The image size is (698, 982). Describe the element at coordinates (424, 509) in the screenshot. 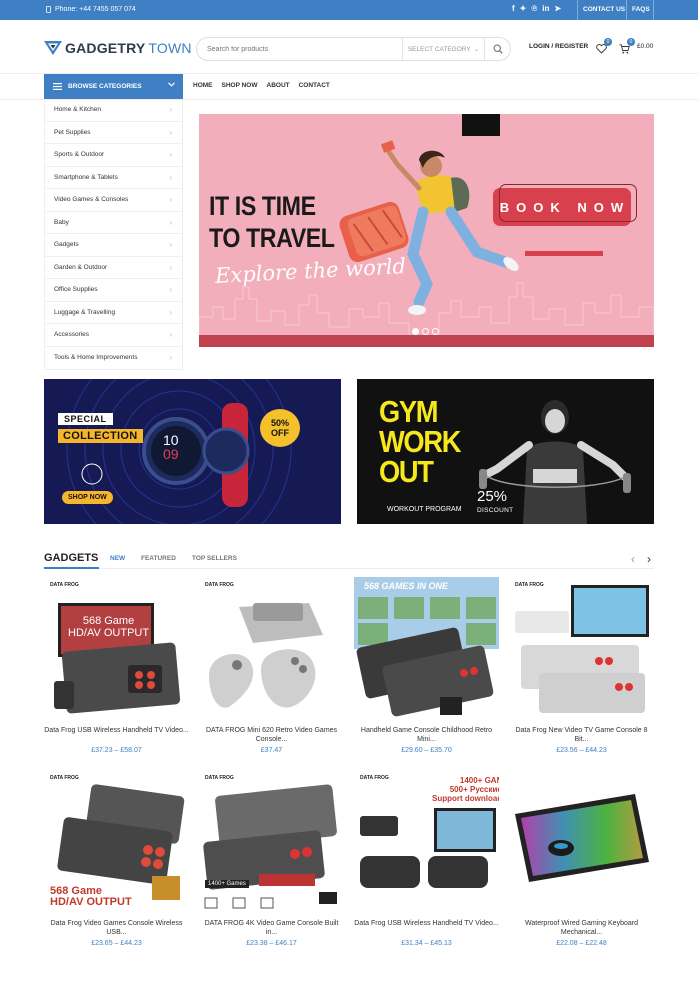

I see `workout-program-text: WORKOUT PROGRAM` at that location.